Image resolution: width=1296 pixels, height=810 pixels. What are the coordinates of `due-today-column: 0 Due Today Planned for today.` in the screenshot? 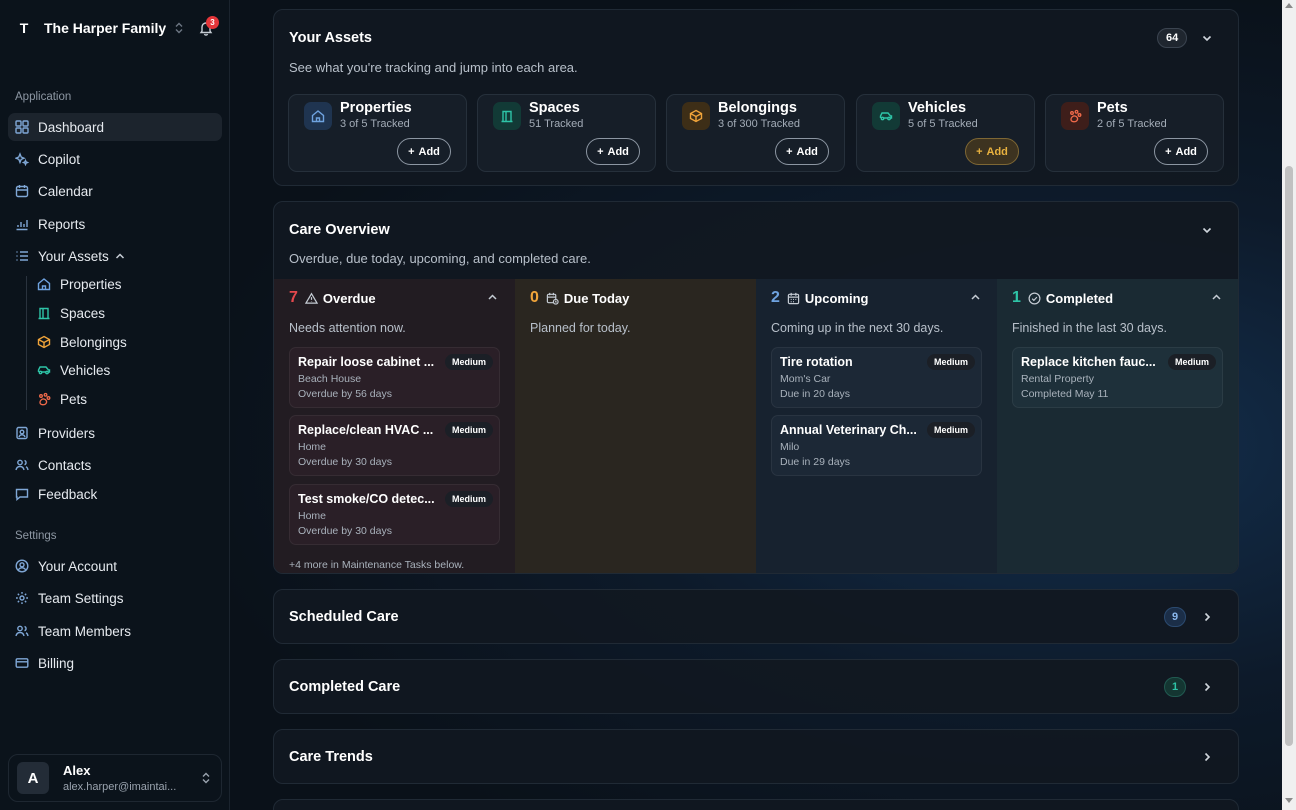 It's located at (635, 426).